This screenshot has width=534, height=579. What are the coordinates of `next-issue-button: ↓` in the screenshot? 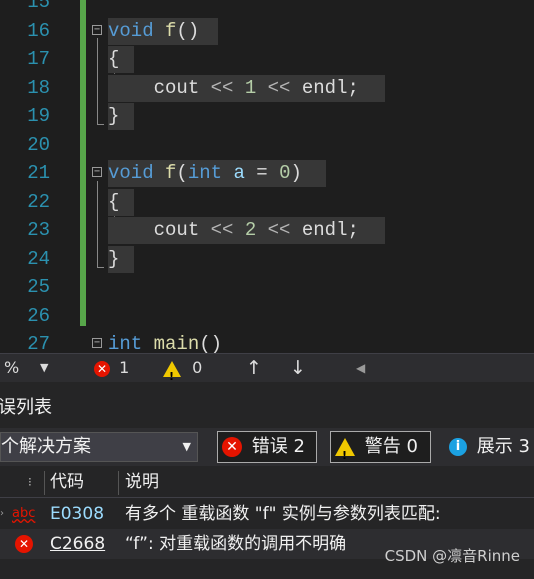 It's located at (298, 368).